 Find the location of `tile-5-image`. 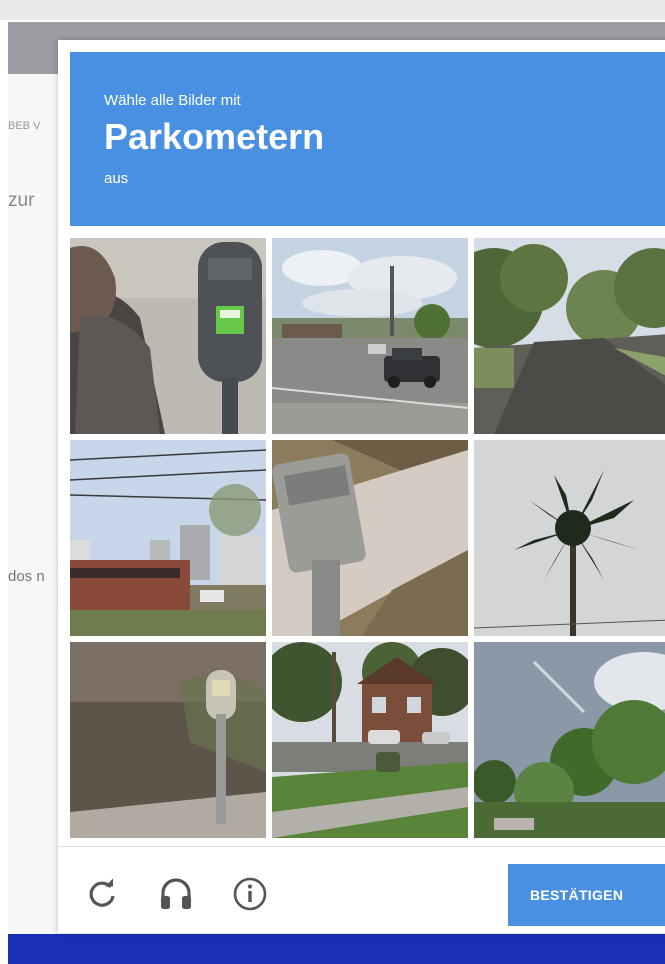

tile-5-image is located at coordinates (370, 538).